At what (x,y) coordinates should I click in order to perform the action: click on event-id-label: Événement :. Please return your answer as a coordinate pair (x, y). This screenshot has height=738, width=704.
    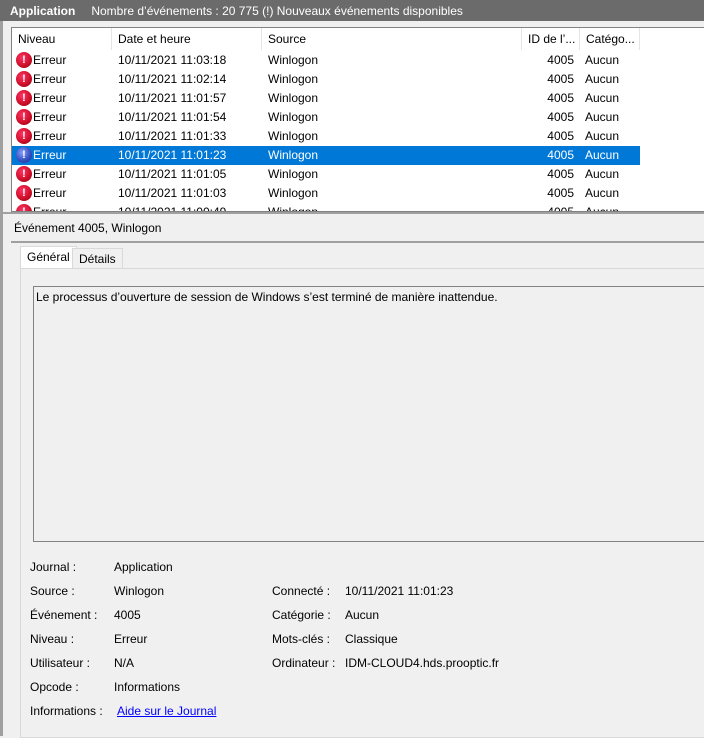
    Looking at the image, I should click on (64, 615).